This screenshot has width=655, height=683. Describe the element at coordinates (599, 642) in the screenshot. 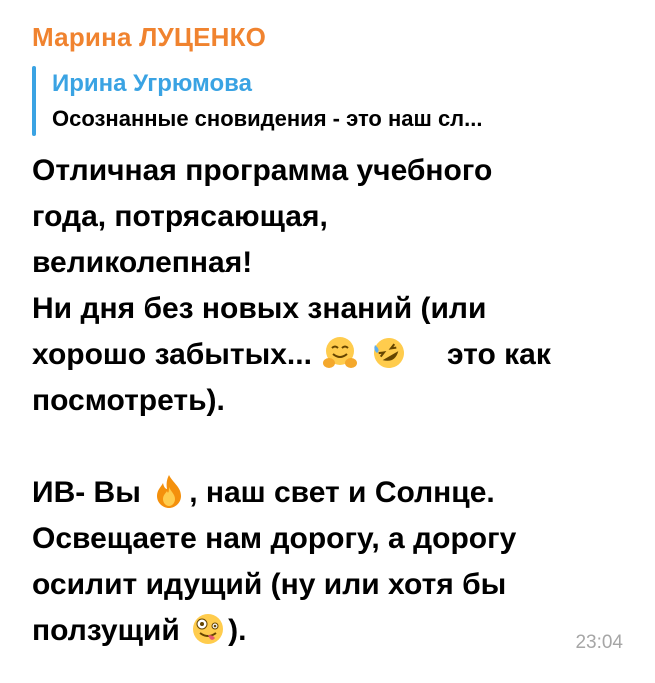

I see `message-timestamp: 23:04` at that location.